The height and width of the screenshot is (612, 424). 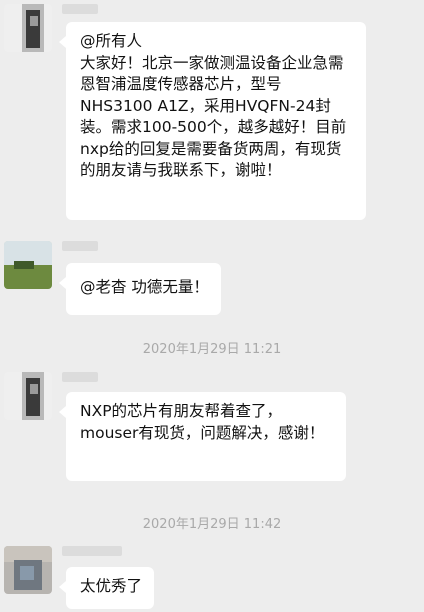 I want to click on timestamp: 2020年1月29日 11:21, so click(x=212, y=349).